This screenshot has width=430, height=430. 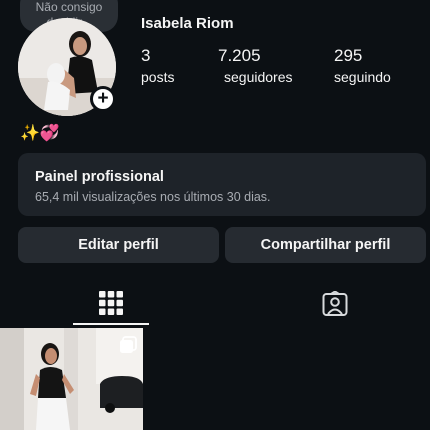 What do you see at coordinates (362, 77) in the screenshot?
I see `following-label: seguindo` at bounding box center [362, 77].